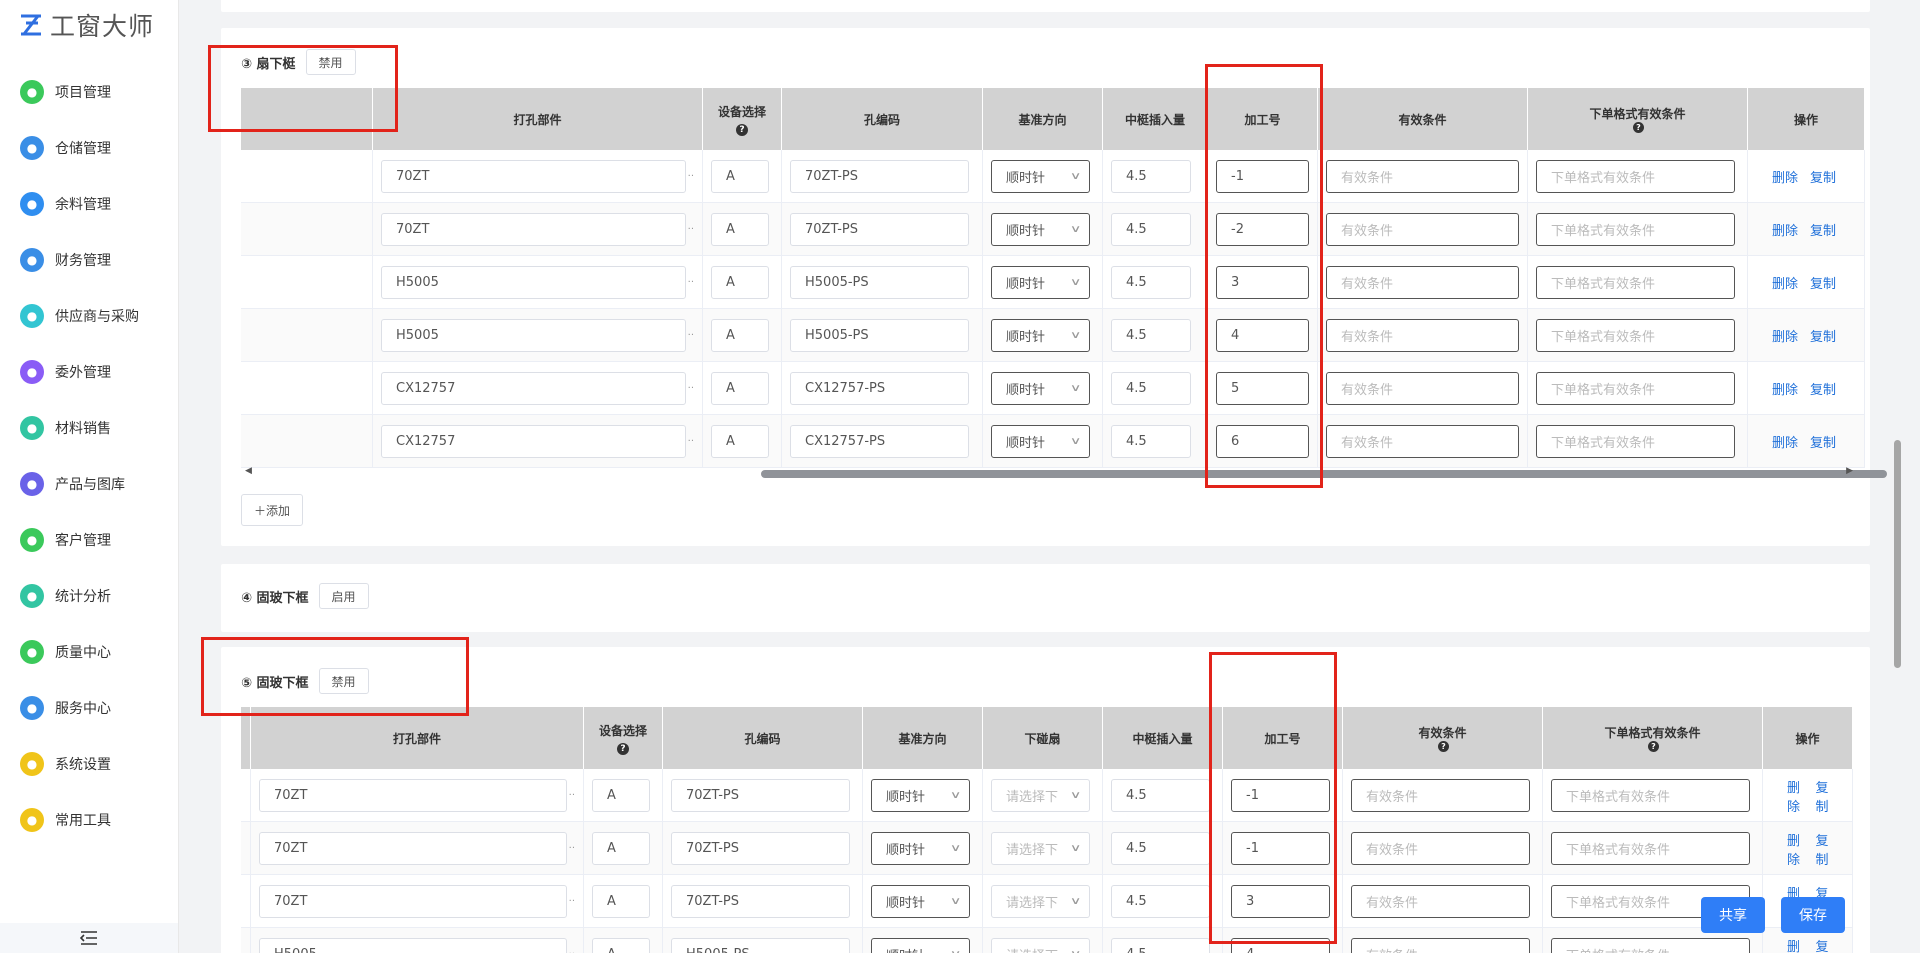 The width and height of the screenshot is (1920, 953). What do you see at coordinates (1897, 554) in the screenshot?
I see `vertical-scrollbar` at bounding box center [1897, 554].